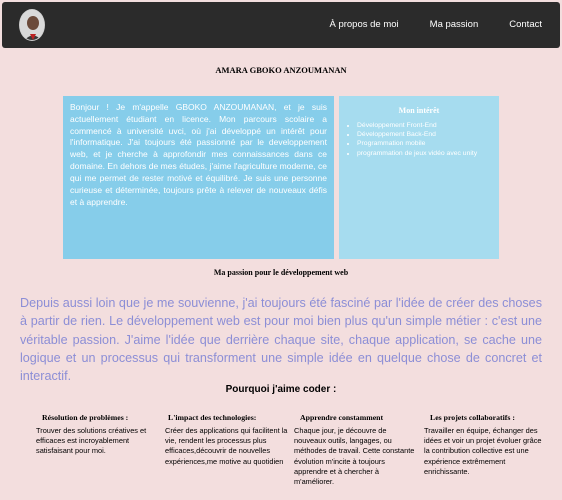 This screenshot has height=500, width=562. I want to click on interest-title: Mon intérêt, so click(419, 110).